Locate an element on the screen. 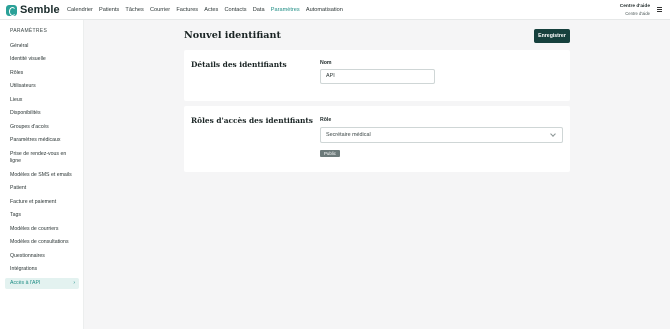  sidebar-item-groupes-acces: Groupes d'accès is located at coordinates (42, 127).